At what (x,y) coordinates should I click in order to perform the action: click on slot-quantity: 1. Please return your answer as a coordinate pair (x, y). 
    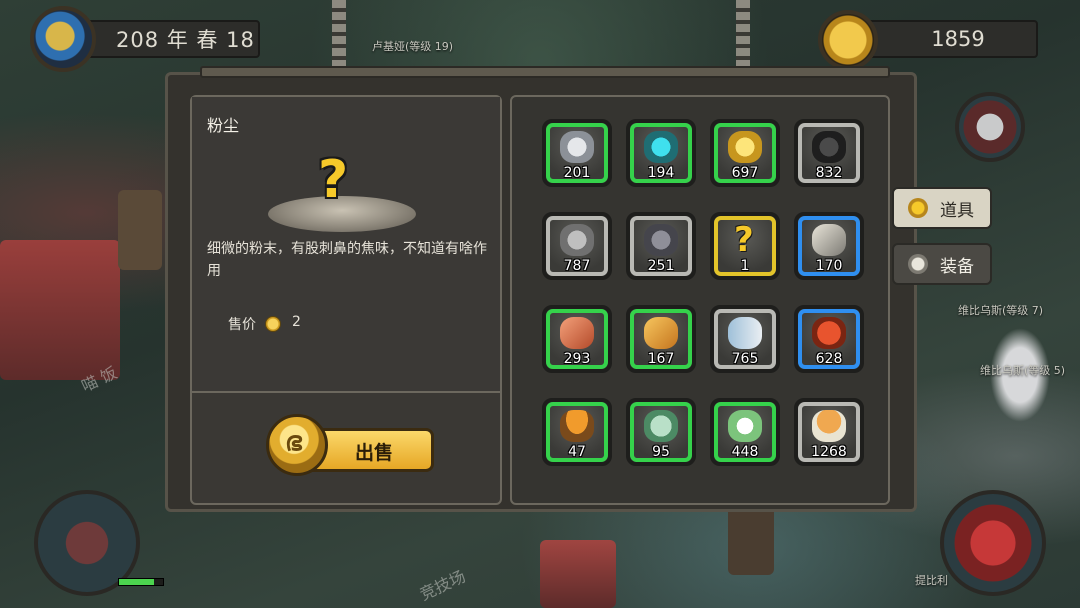
    Looking at the image, I should click on (745, 266).